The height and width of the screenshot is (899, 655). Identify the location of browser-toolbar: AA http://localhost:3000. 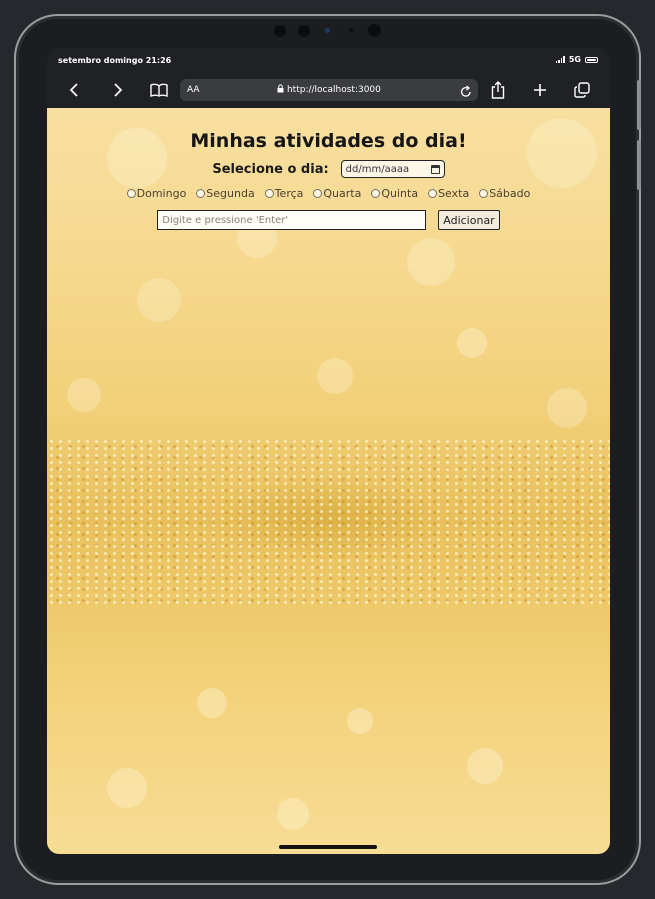
(328, 90).